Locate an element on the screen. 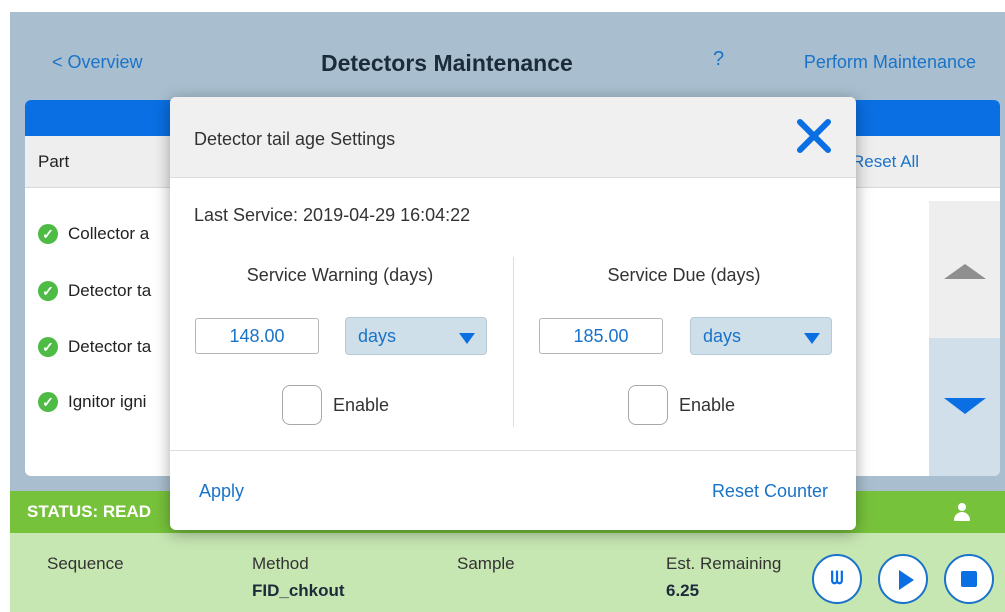 The image size is (1005, 612). sample-label: Sample is located at coordinates (486, 563).